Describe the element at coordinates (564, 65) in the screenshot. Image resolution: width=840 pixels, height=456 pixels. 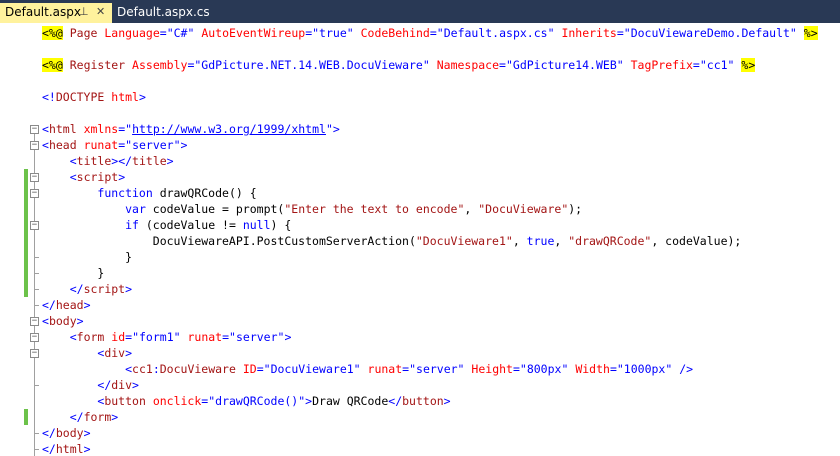
I see `code-token: "GdPicture14.WEB"` at that location.